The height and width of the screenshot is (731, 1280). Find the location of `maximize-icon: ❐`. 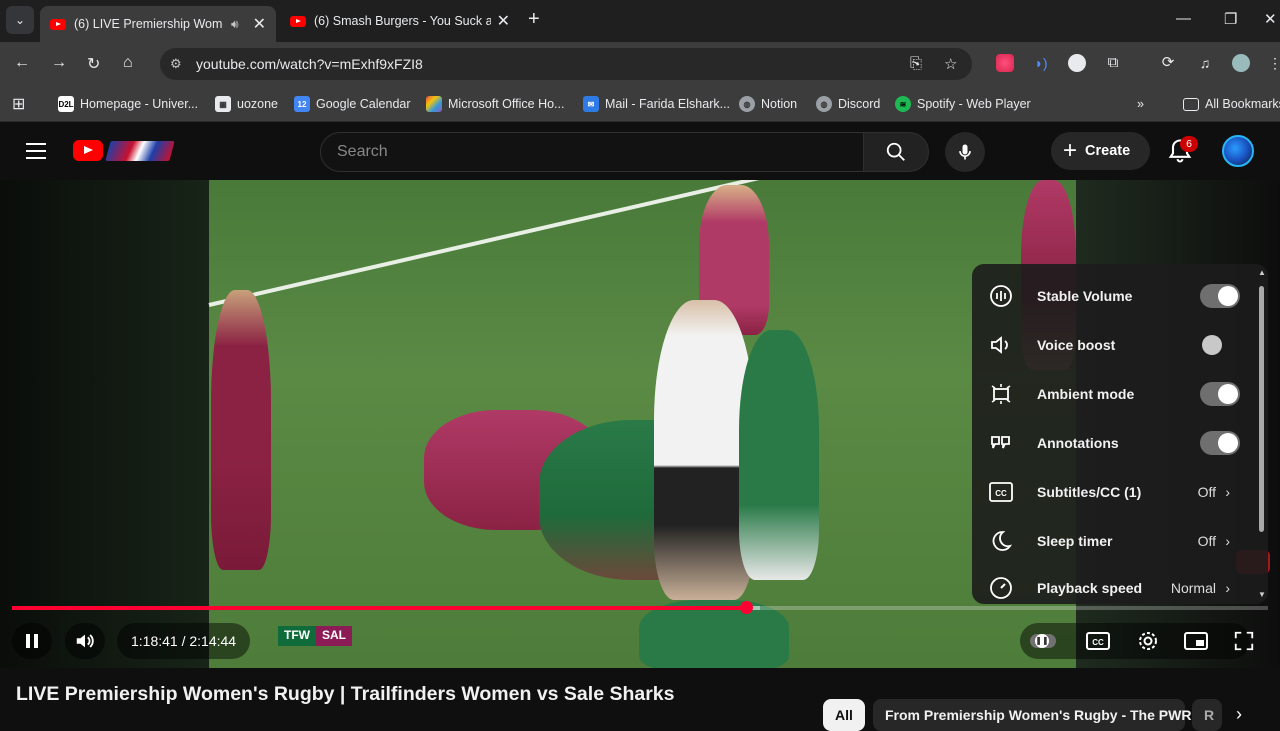

maximize-icon: ❐ is located at coordinates (1230, 19).